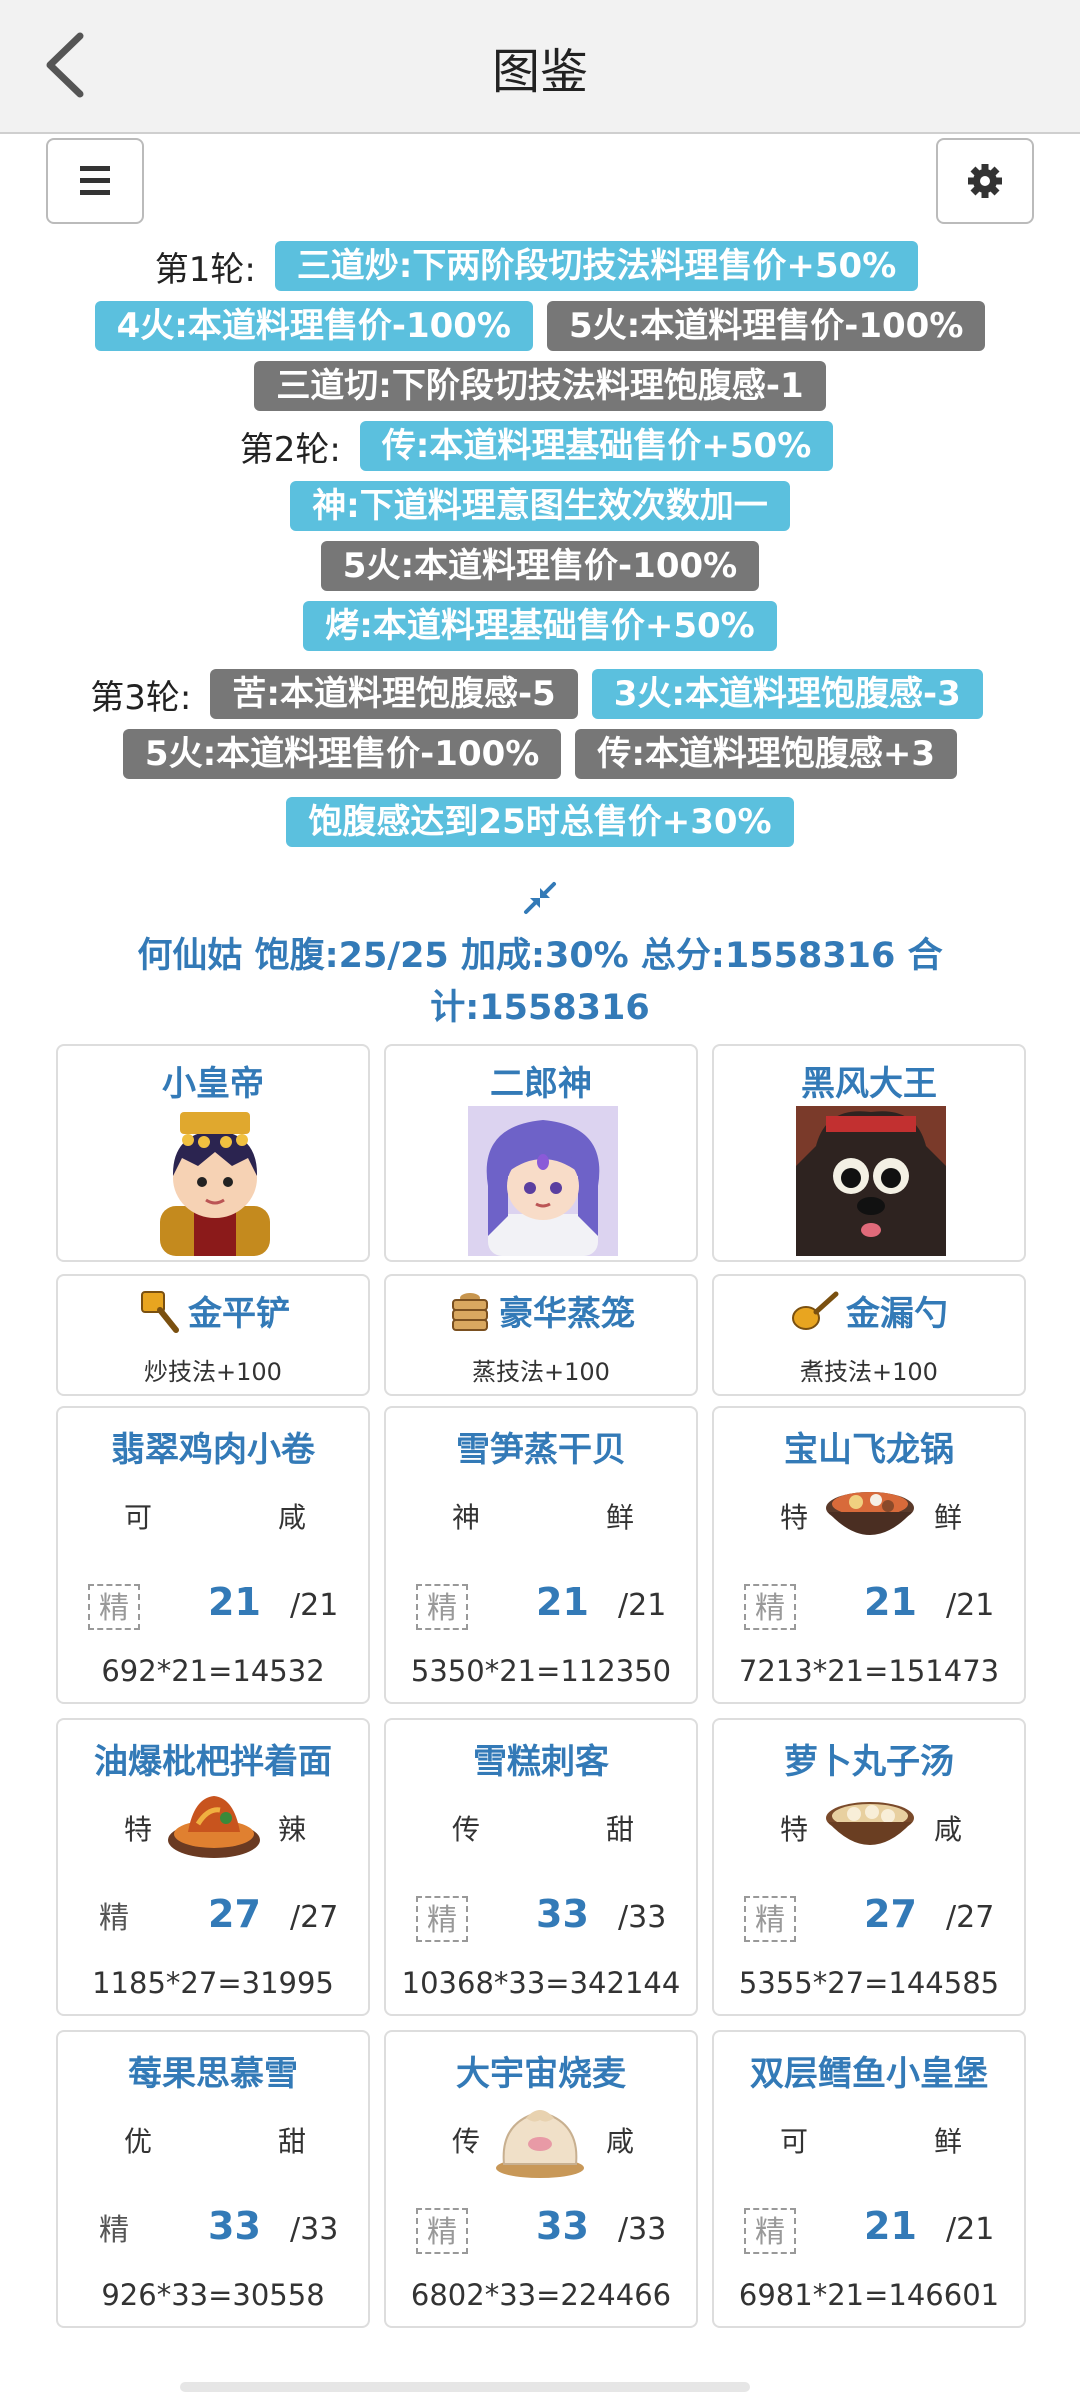  I want to click on round-2-row-3: 5火:本道料理售价-100%, so click(540, 566).